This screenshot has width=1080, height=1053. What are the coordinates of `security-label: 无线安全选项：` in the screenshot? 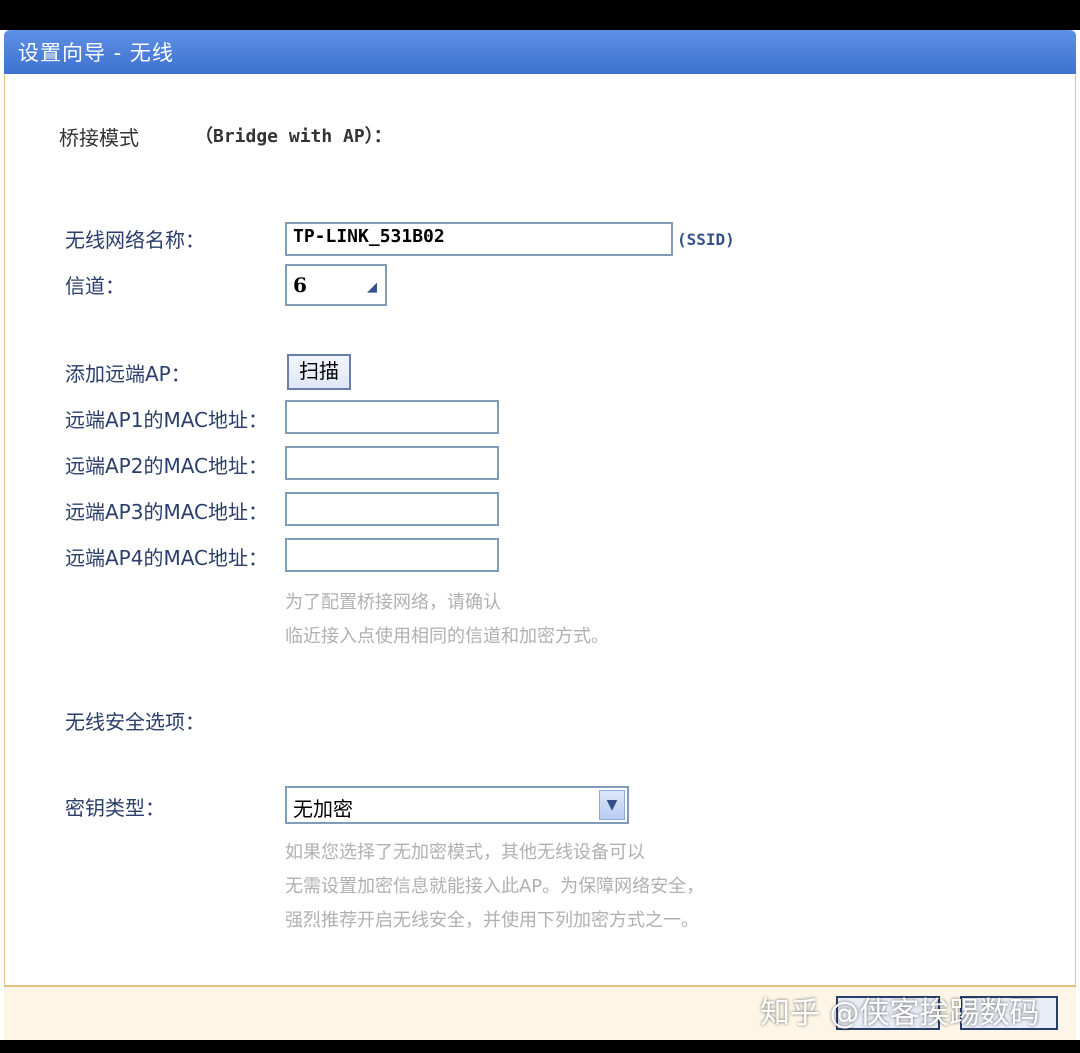 It's located at (135, 722).